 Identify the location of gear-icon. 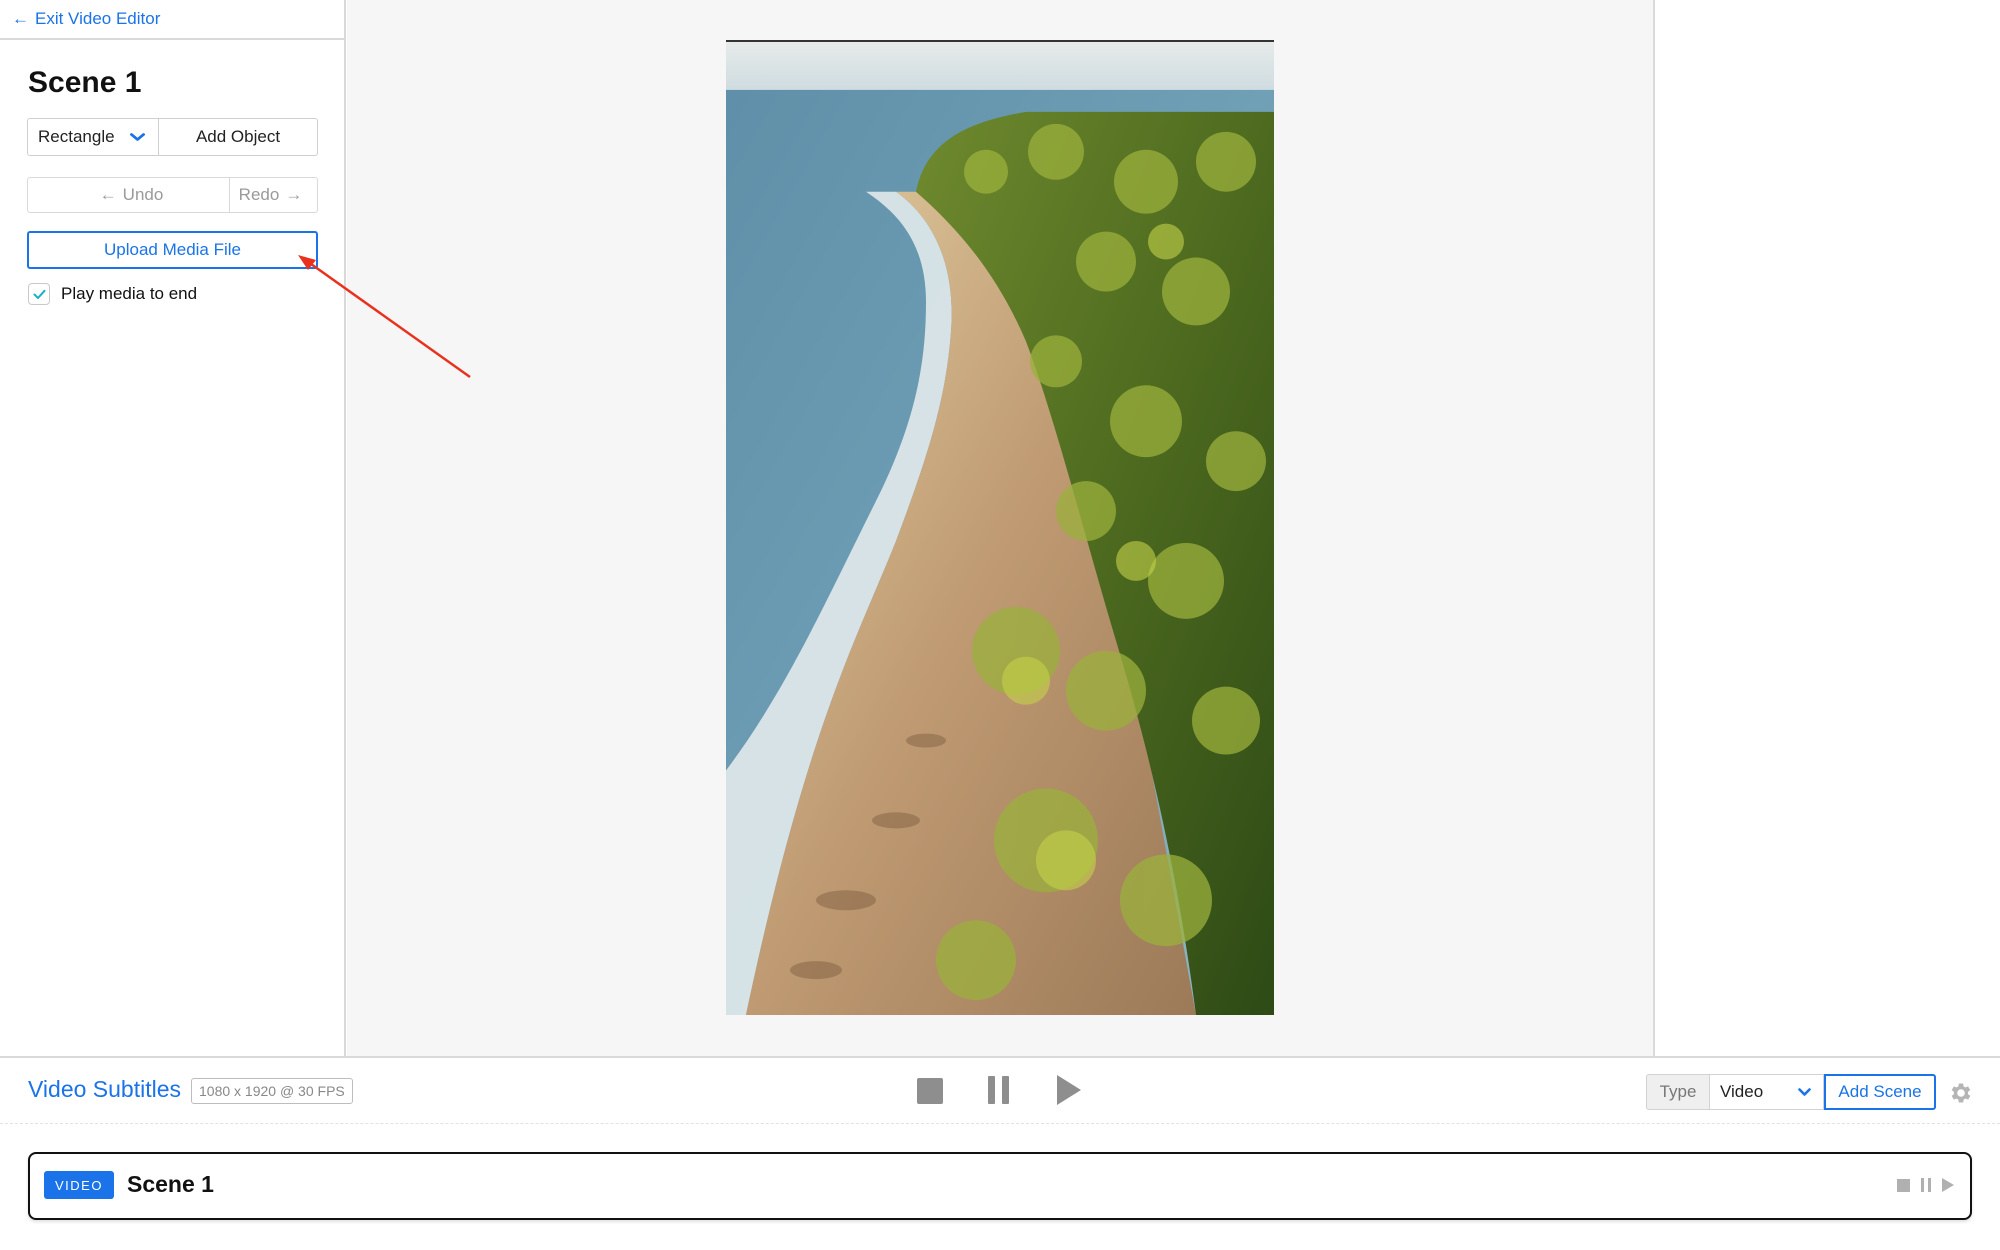
(1961, 1093).